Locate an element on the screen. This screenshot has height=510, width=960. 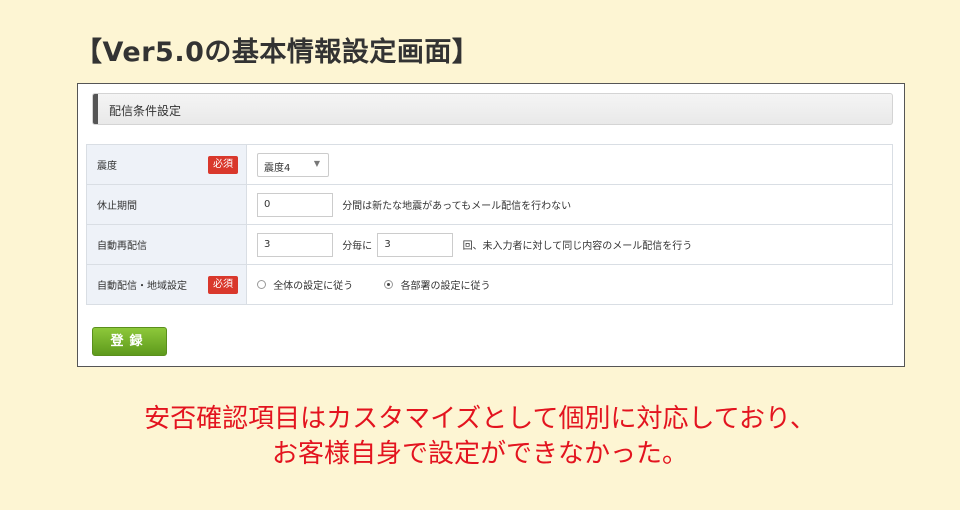
area-label-cell: 自動配信・地域設定 必須 is located at coordinates (166, 284).